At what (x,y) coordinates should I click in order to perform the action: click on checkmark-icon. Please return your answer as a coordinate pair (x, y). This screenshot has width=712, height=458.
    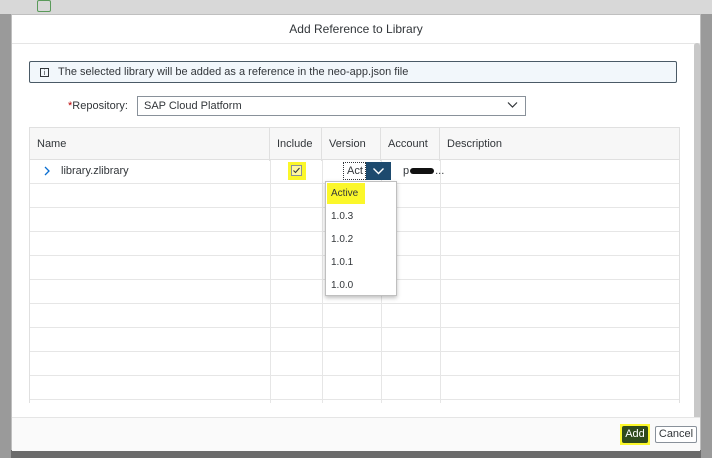
    Looking at the image, I should click on (296, 170).